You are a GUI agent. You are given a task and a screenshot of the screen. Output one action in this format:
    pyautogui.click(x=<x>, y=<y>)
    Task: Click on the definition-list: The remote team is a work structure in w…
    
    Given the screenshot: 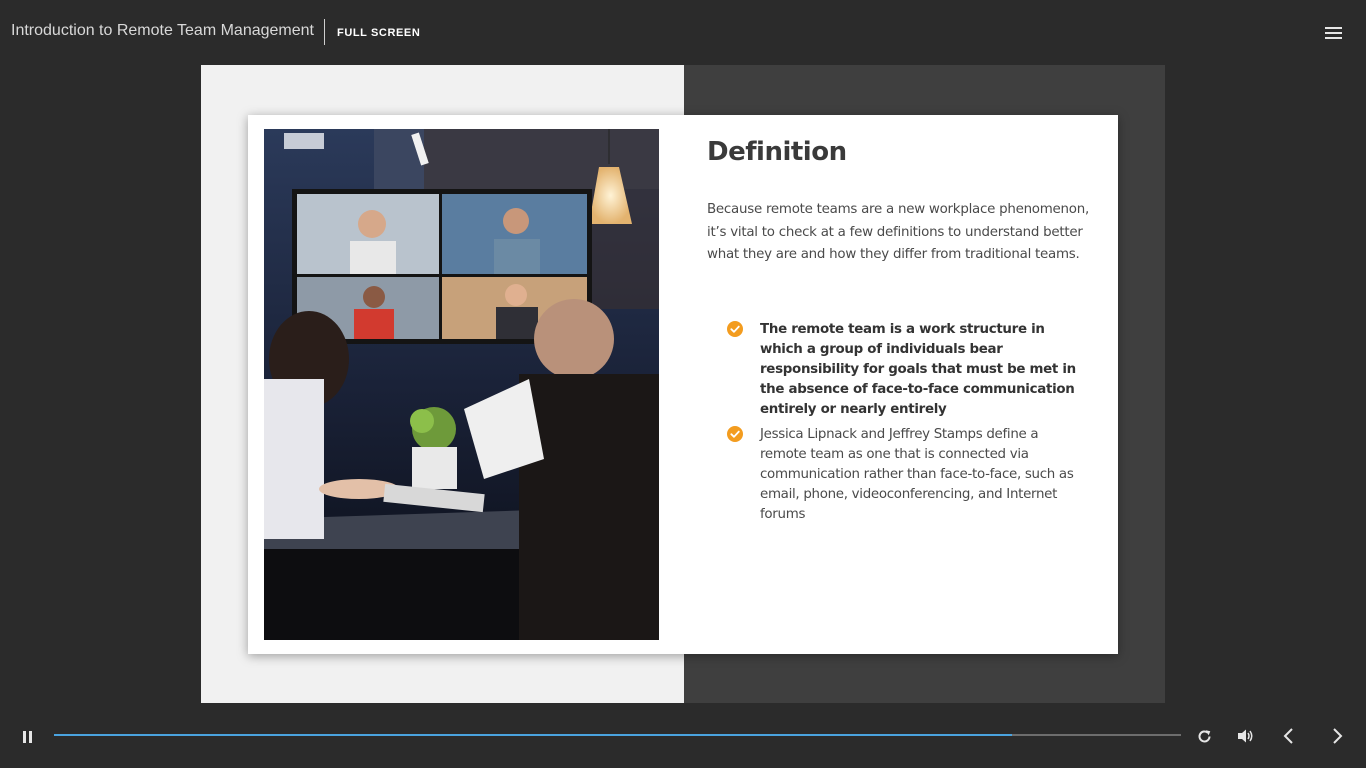 What is the action you would take?
    pyautogui.click(x=907, y=425)
    